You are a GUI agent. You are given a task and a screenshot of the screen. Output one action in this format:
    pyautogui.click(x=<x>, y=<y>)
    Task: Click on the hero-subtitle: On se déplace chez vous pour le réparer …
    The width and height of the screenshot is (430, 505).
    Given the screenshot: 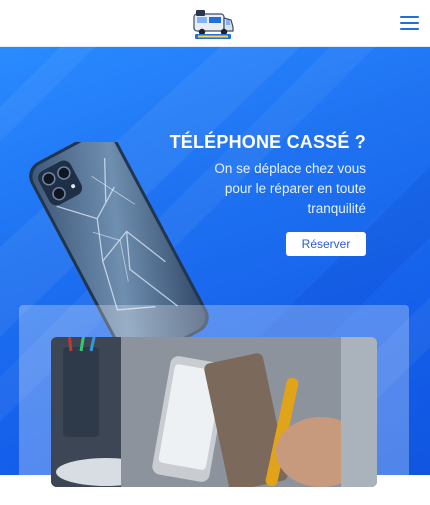 What is the action you would take?
    pyautogui.click(x=256, y=189)
    